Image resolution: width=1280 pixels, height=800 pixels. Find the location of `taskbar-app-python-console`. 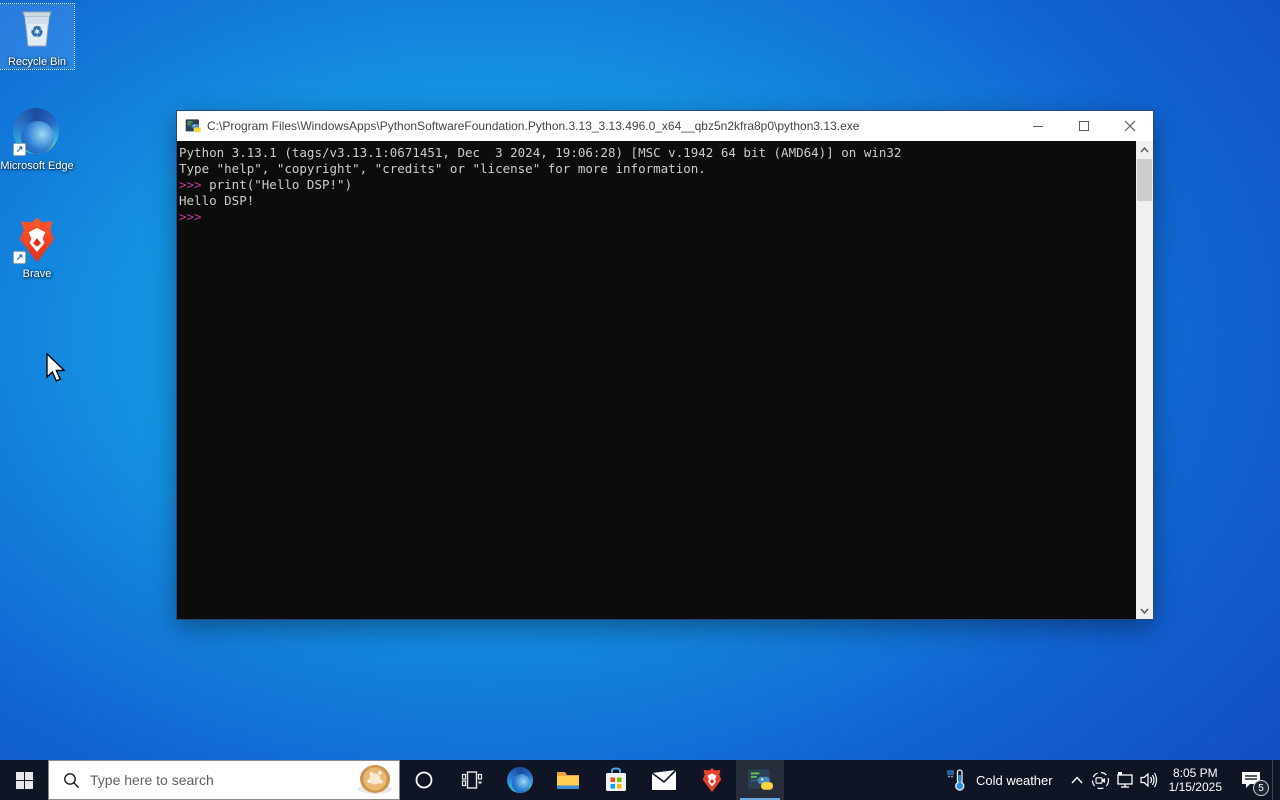

taskbar-app-python-console is located at coordinates (760, 780).